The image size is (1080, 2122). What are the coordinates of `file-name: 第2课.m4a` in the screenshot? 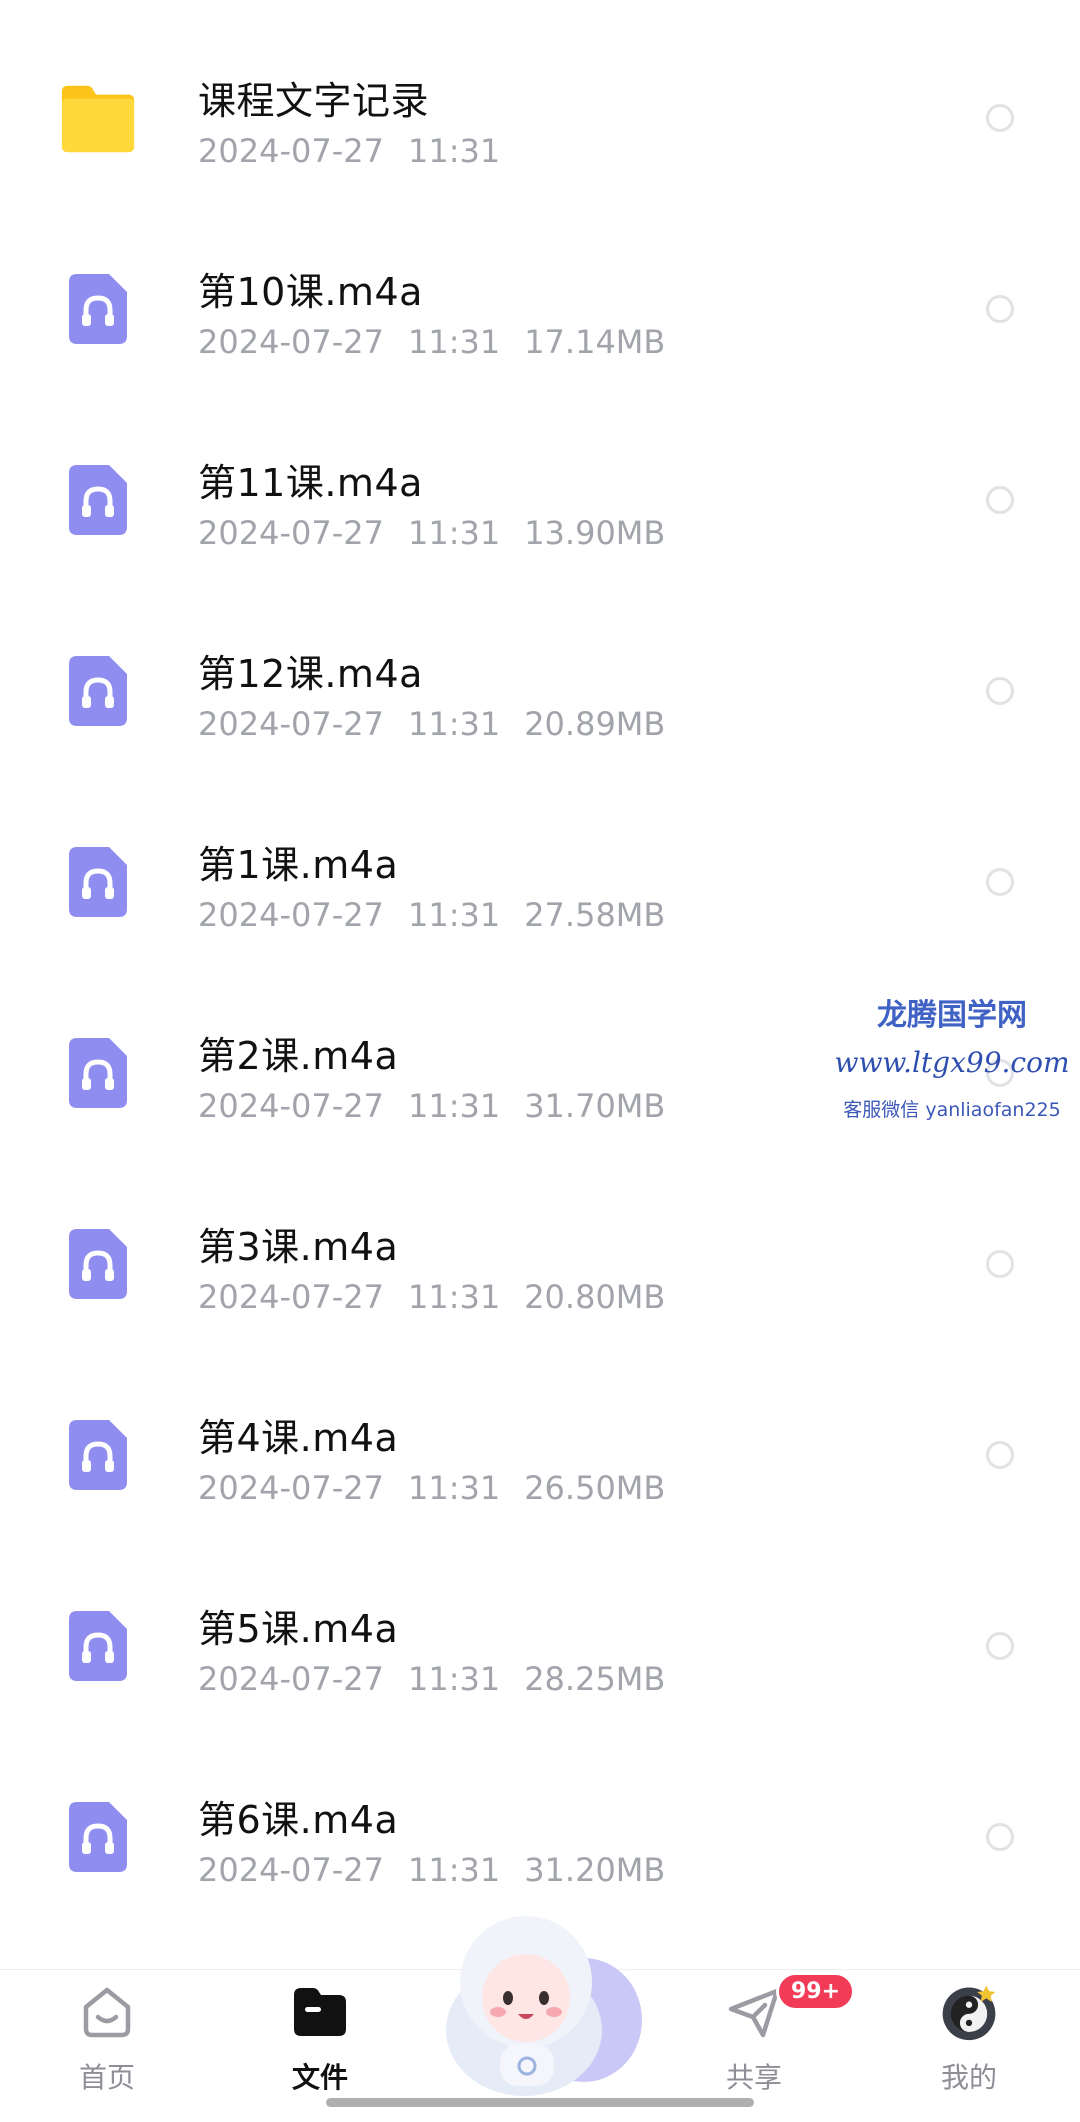 It's located at (298, 1056).